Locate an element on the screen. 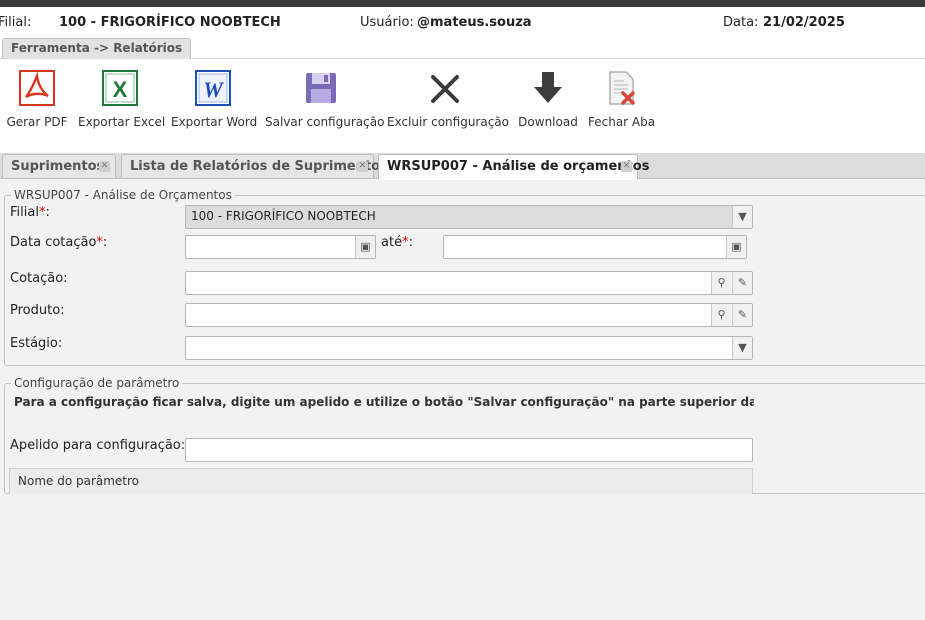 The image size is (925, 620). breadcrumb-bar: Ferramenta -> Relatórios is located at coordinates (462, 48).